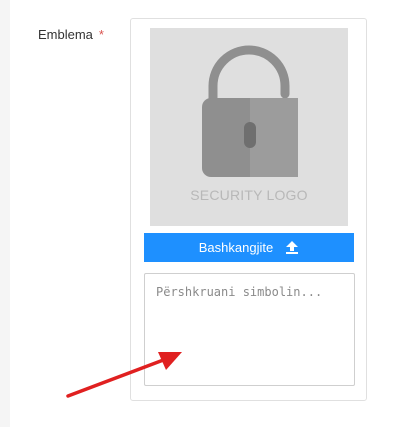 The width and height of the screenshot is (415, 427). Describe the element at coordinates (249, 195) in the screenshot. I see `logo-caption: SECURITY LOGO` at that location.